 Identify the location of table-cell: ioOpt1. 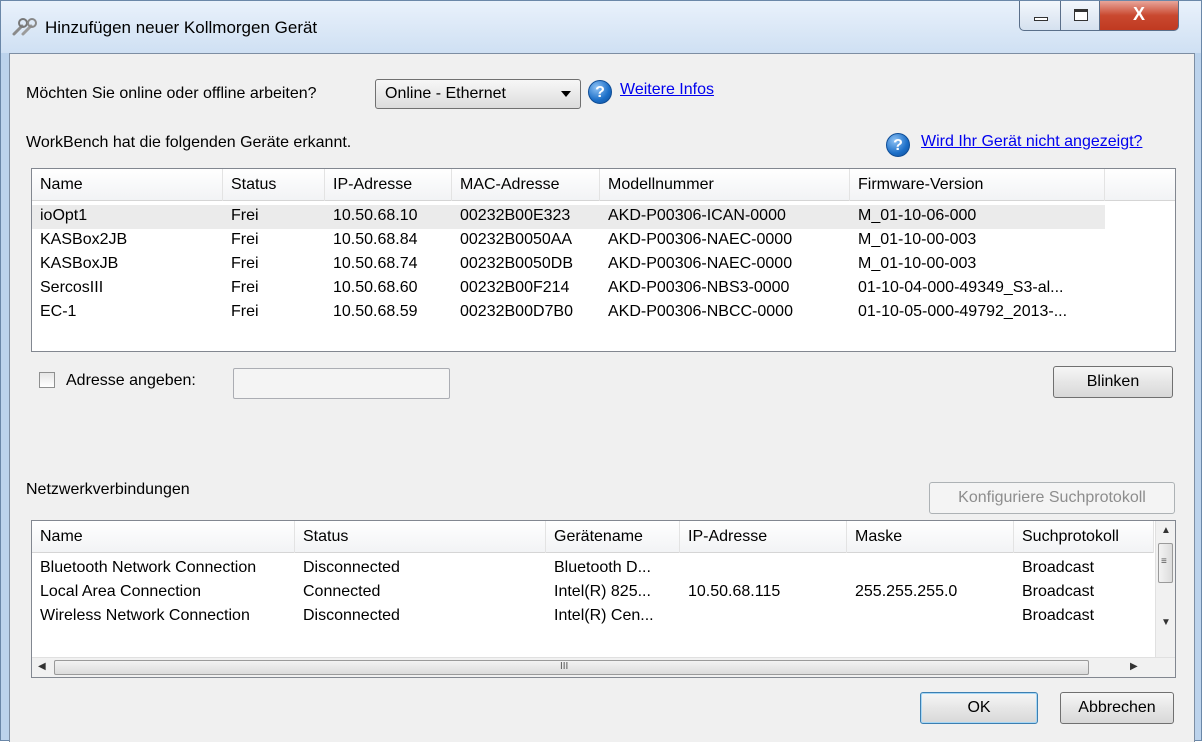
(64, 215).